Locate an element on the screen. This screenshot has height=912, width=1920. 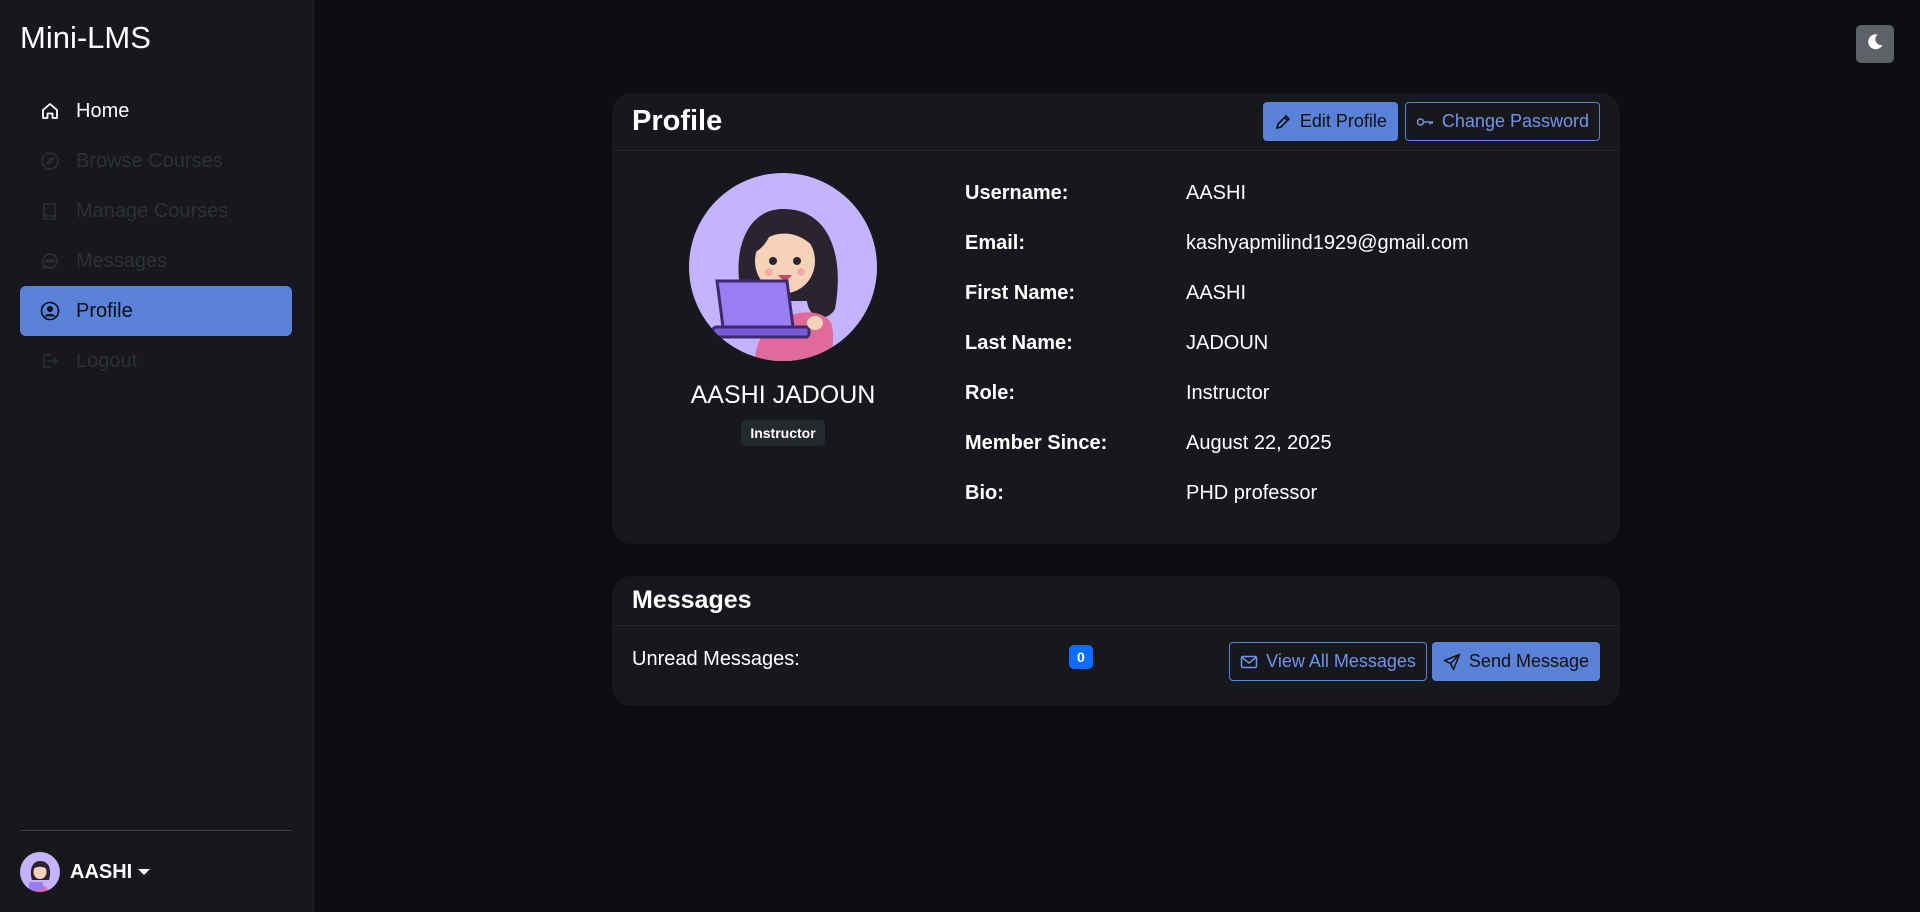
sidebar-item-label: Profile is located at coordinates (104, 310).